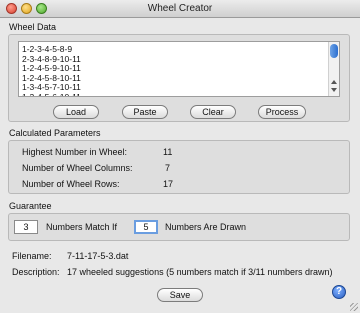 The width and height of the screenshot is (360, 313). What do you see at coordinates (98, 256) in the screenshot?
I see `filename-value: 7-11-17-5-3.dat` at bounding box center [98, 256].